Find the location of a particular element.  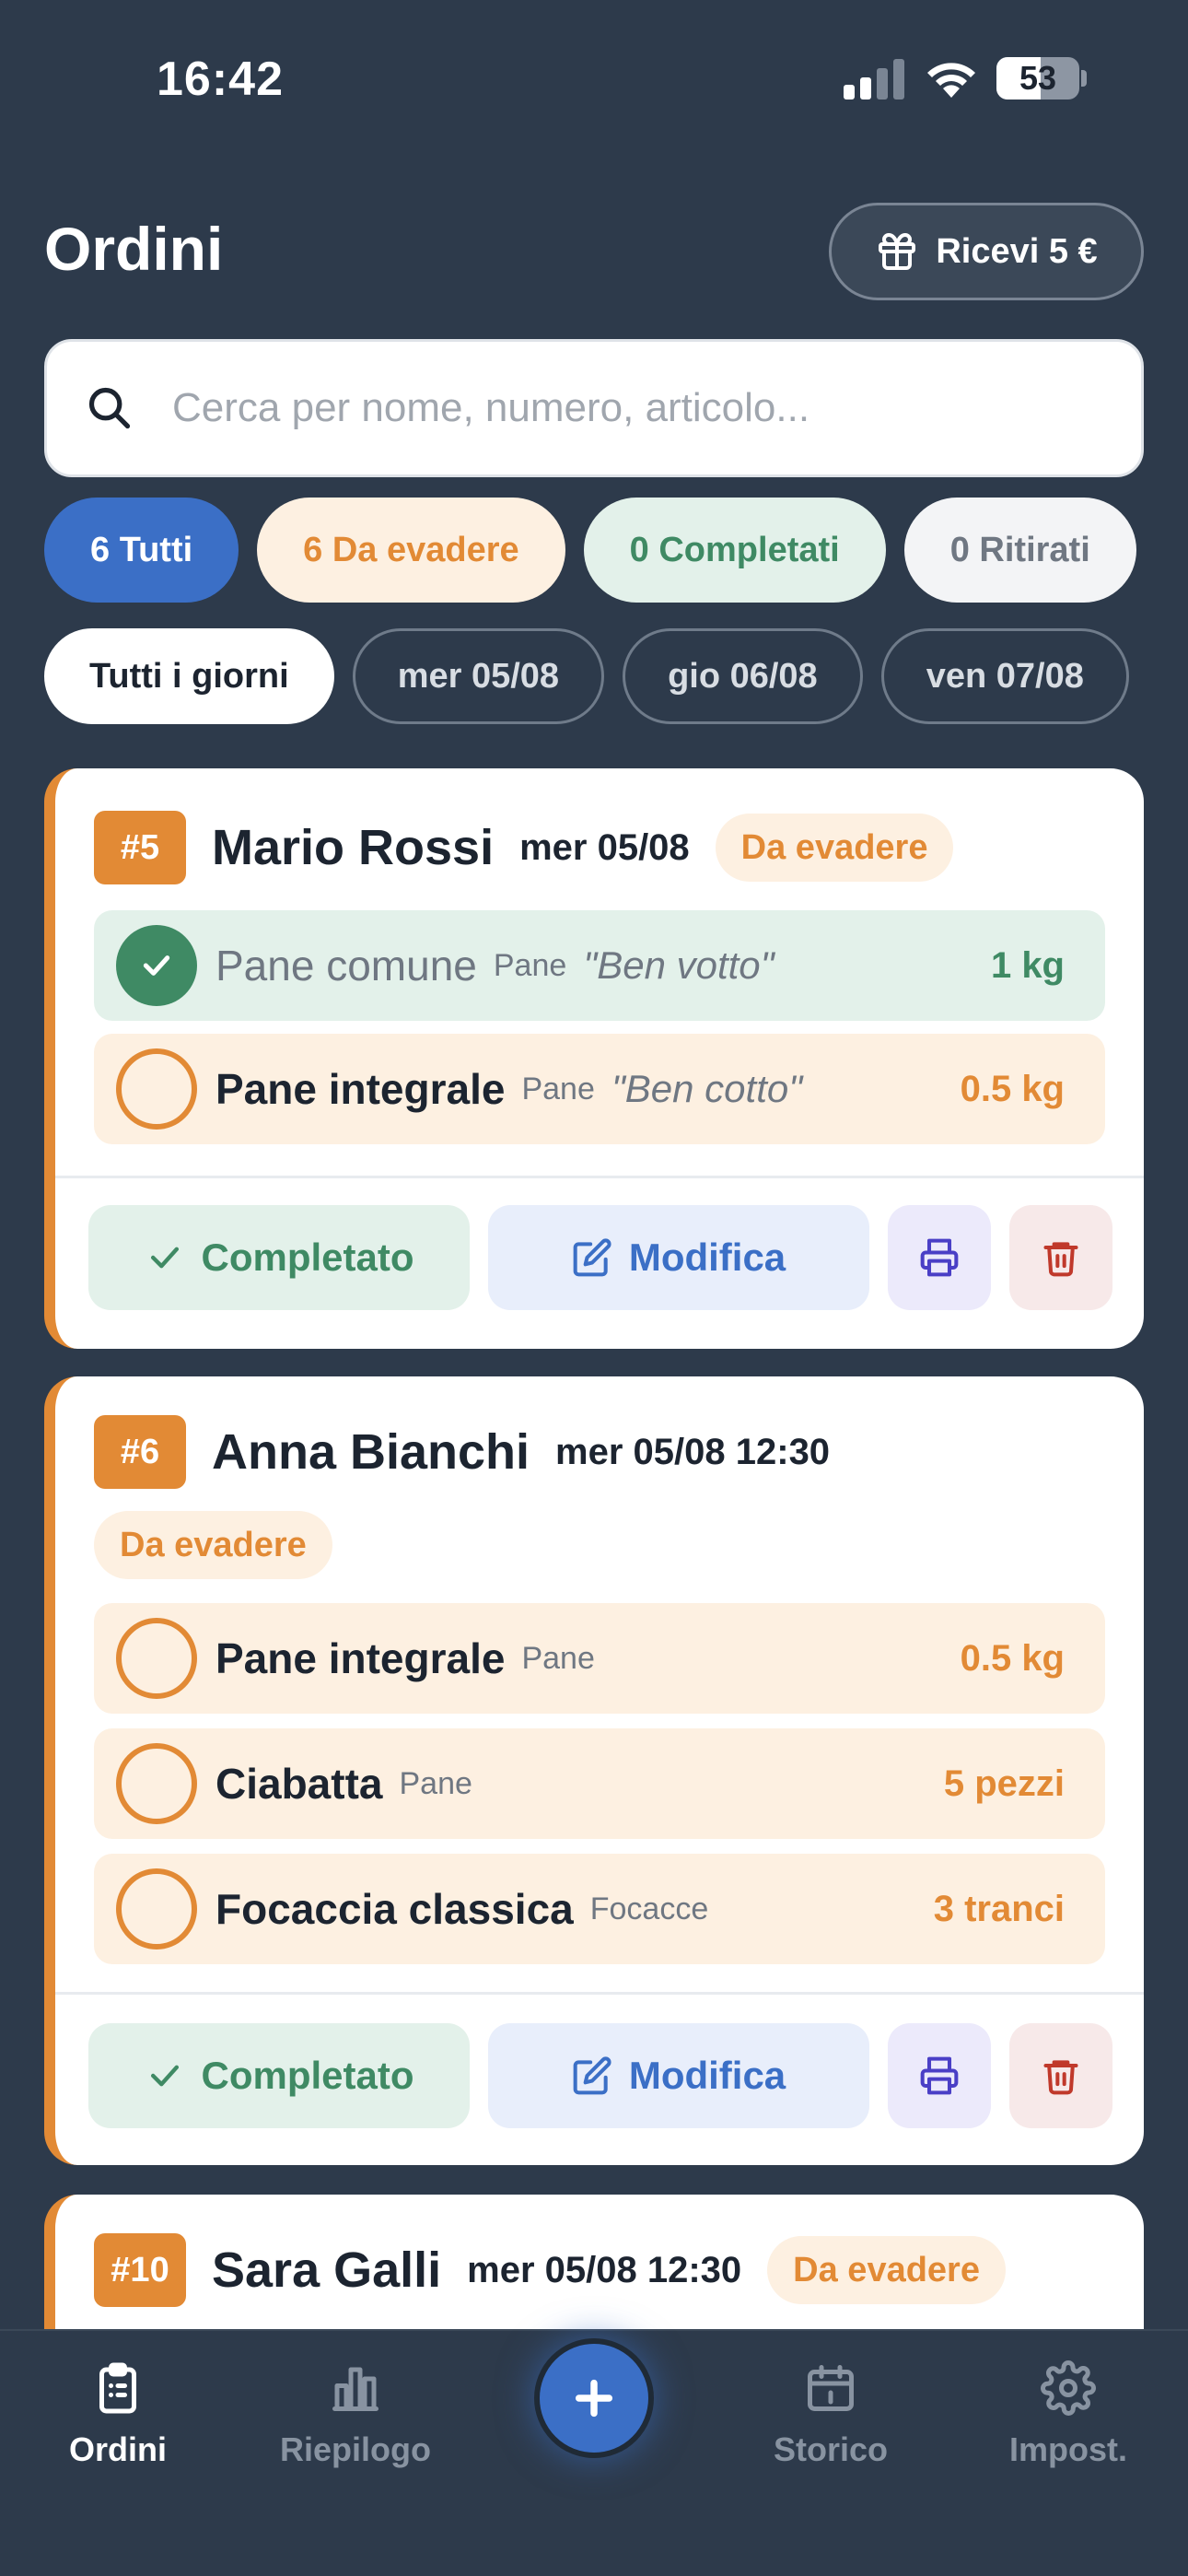

item-name: Ciabatta is located at coordinates (299, 1784).